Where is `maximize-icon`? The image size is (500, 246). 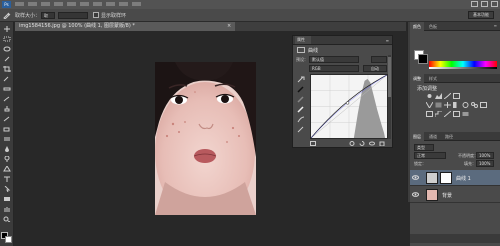 maximize-icon is located at coordinates (484, 4).